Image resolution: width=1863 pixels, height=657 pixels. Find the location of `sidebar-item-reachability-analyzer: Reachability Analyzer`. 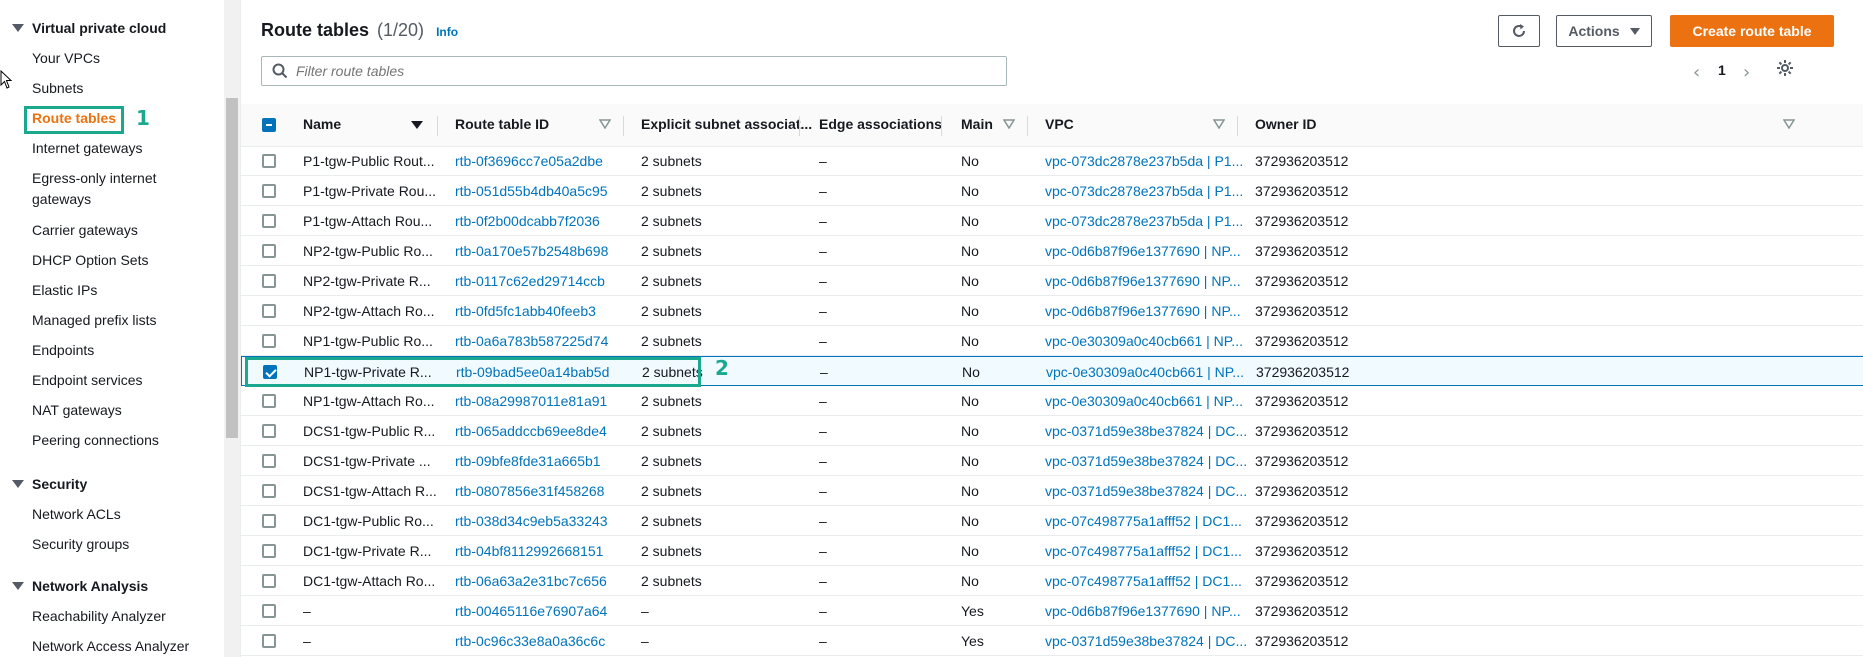

sidebar-item-reachability-analyzer: Reachability Analyzer is located at coordinates (99, 616).